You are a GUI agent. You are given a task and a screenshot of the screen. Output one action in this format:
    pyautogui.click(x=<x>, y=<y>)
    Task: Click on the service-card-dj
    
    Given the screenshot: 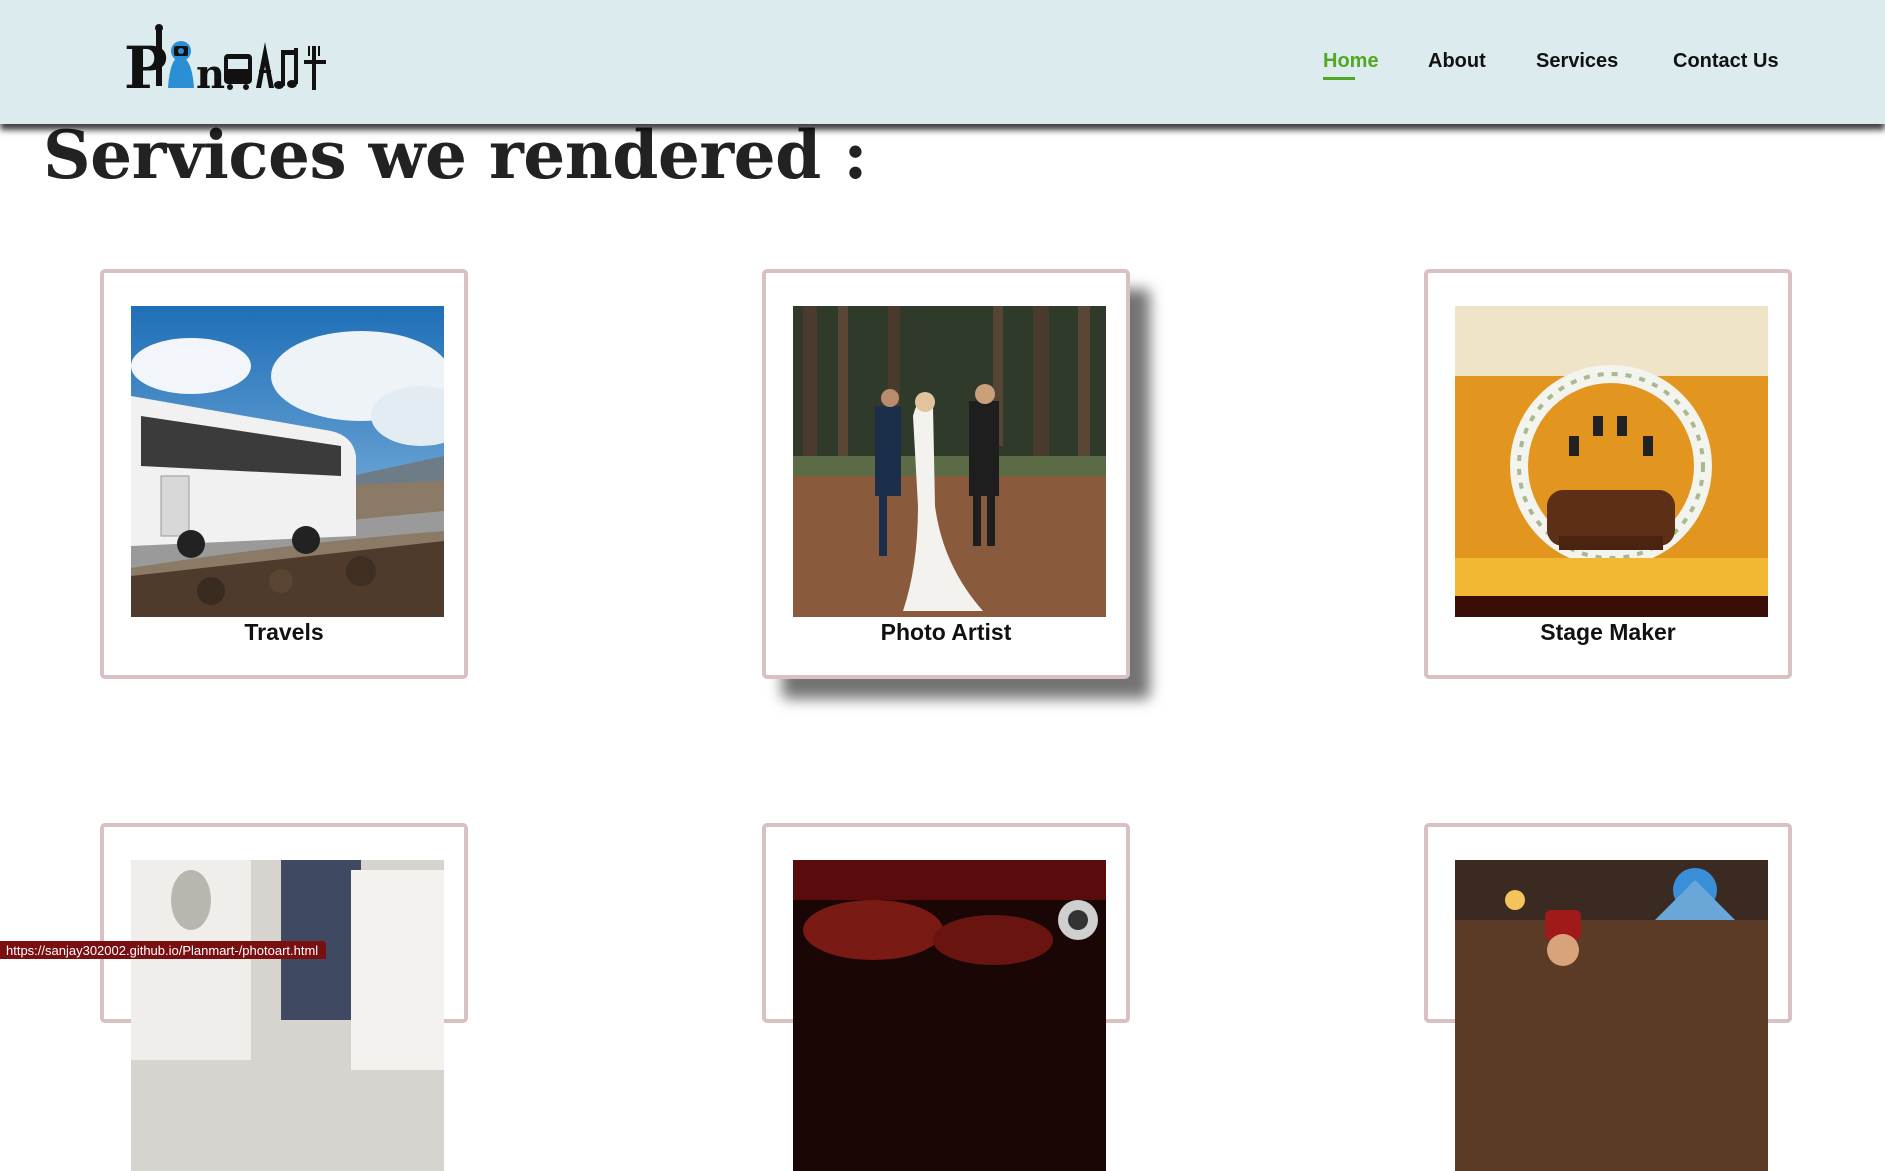 What is the action you would take?
    pyautogui.click(x=946, y=997)
    